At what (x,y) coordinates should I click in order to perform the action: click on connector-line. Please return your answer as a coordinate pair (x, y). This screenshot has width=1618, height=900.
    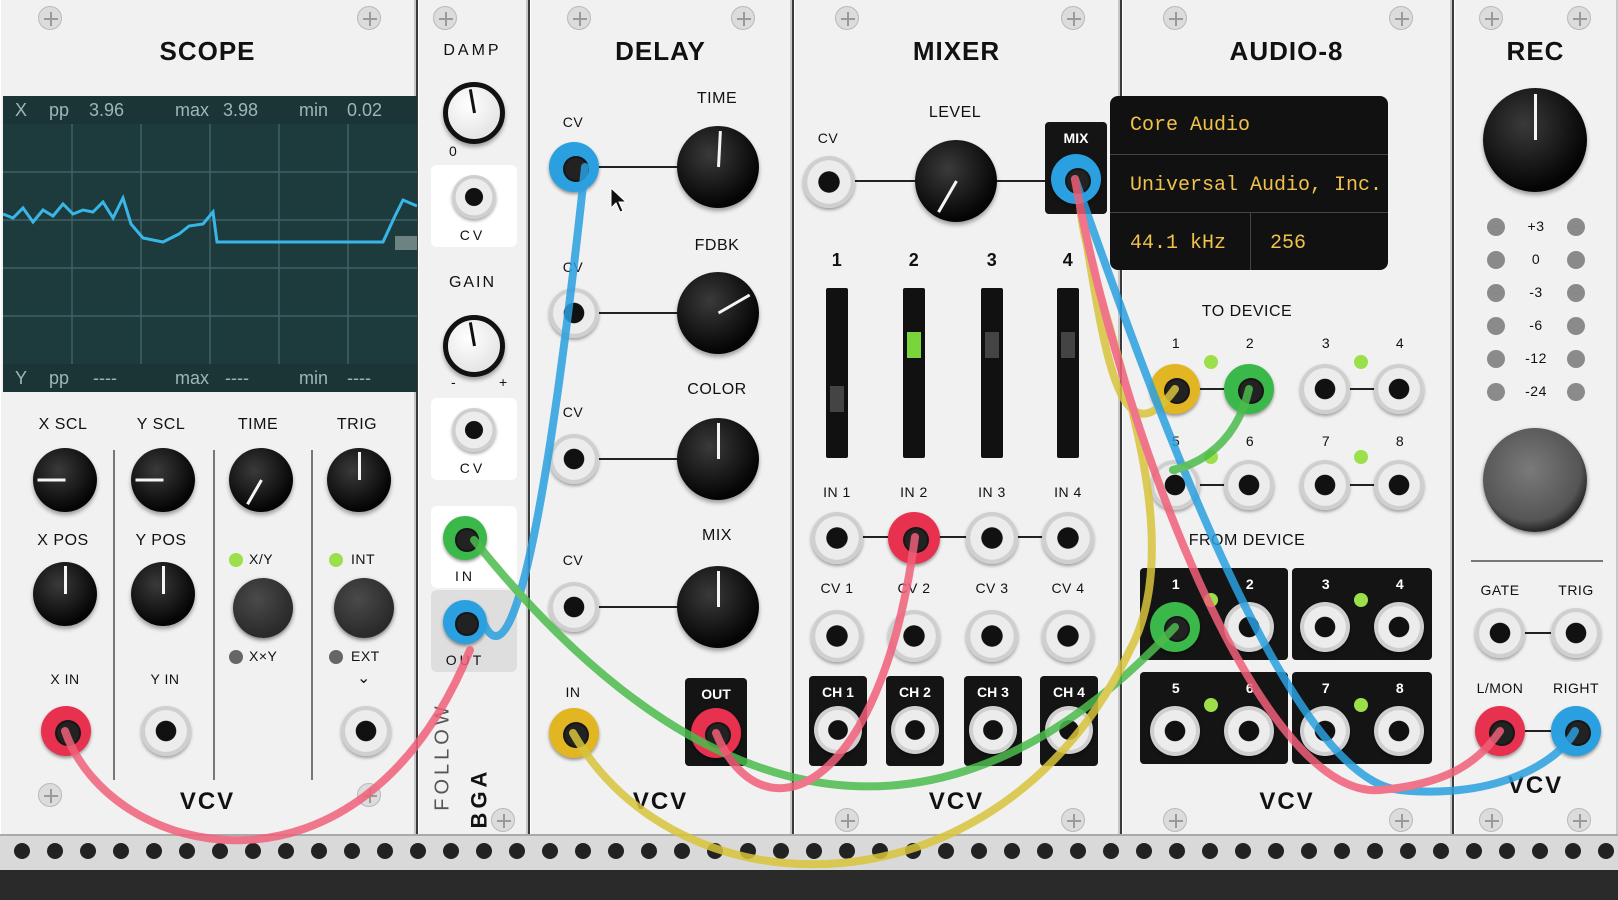
    Looking at the image, I should click on (955, 537).